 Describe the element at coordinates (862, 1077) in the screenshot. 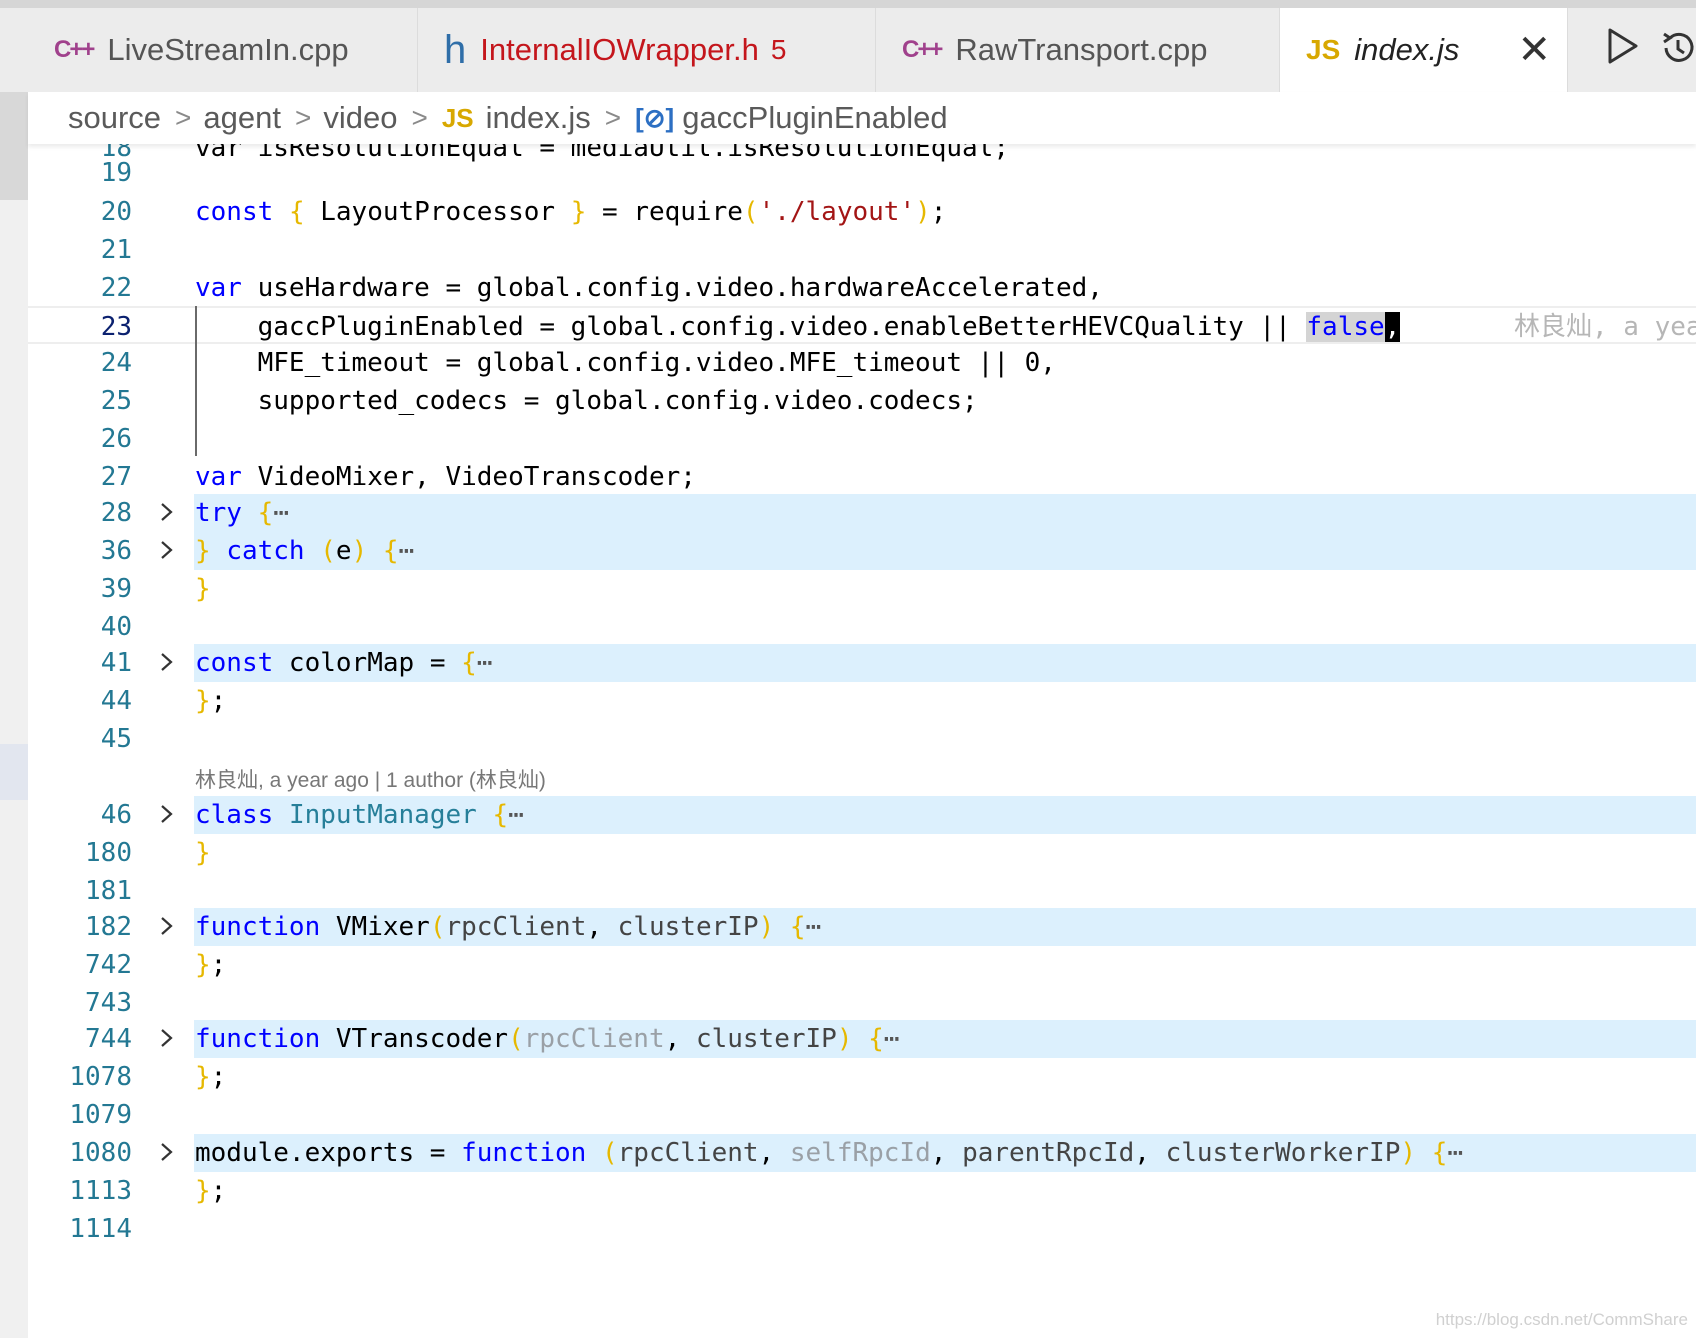

I see `code-line: 1078 };` at that location.